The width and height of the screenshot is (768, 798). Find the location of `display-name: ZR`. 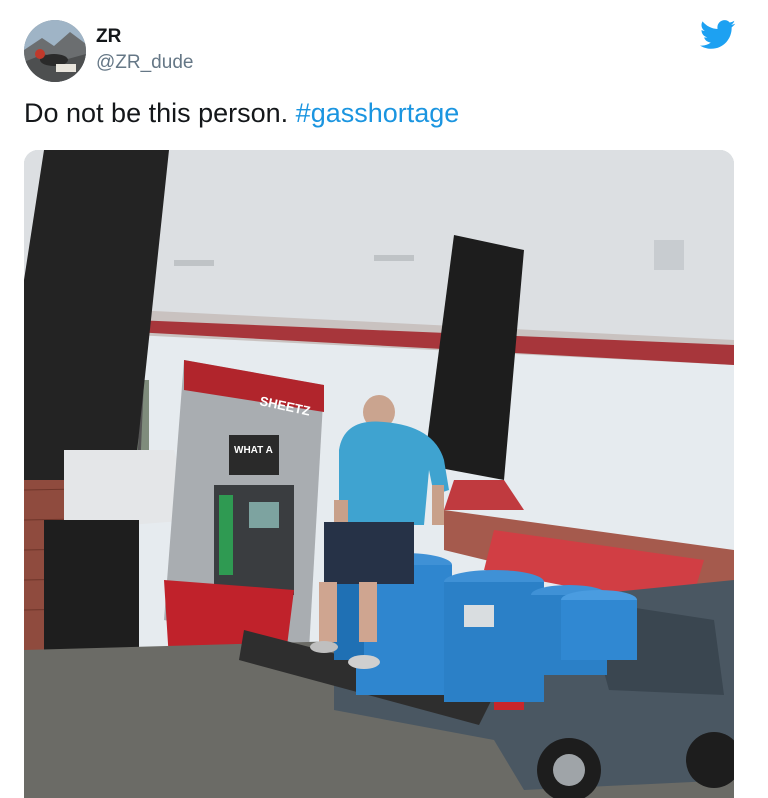

display-name: ZR is located at coordinates (108, 37).